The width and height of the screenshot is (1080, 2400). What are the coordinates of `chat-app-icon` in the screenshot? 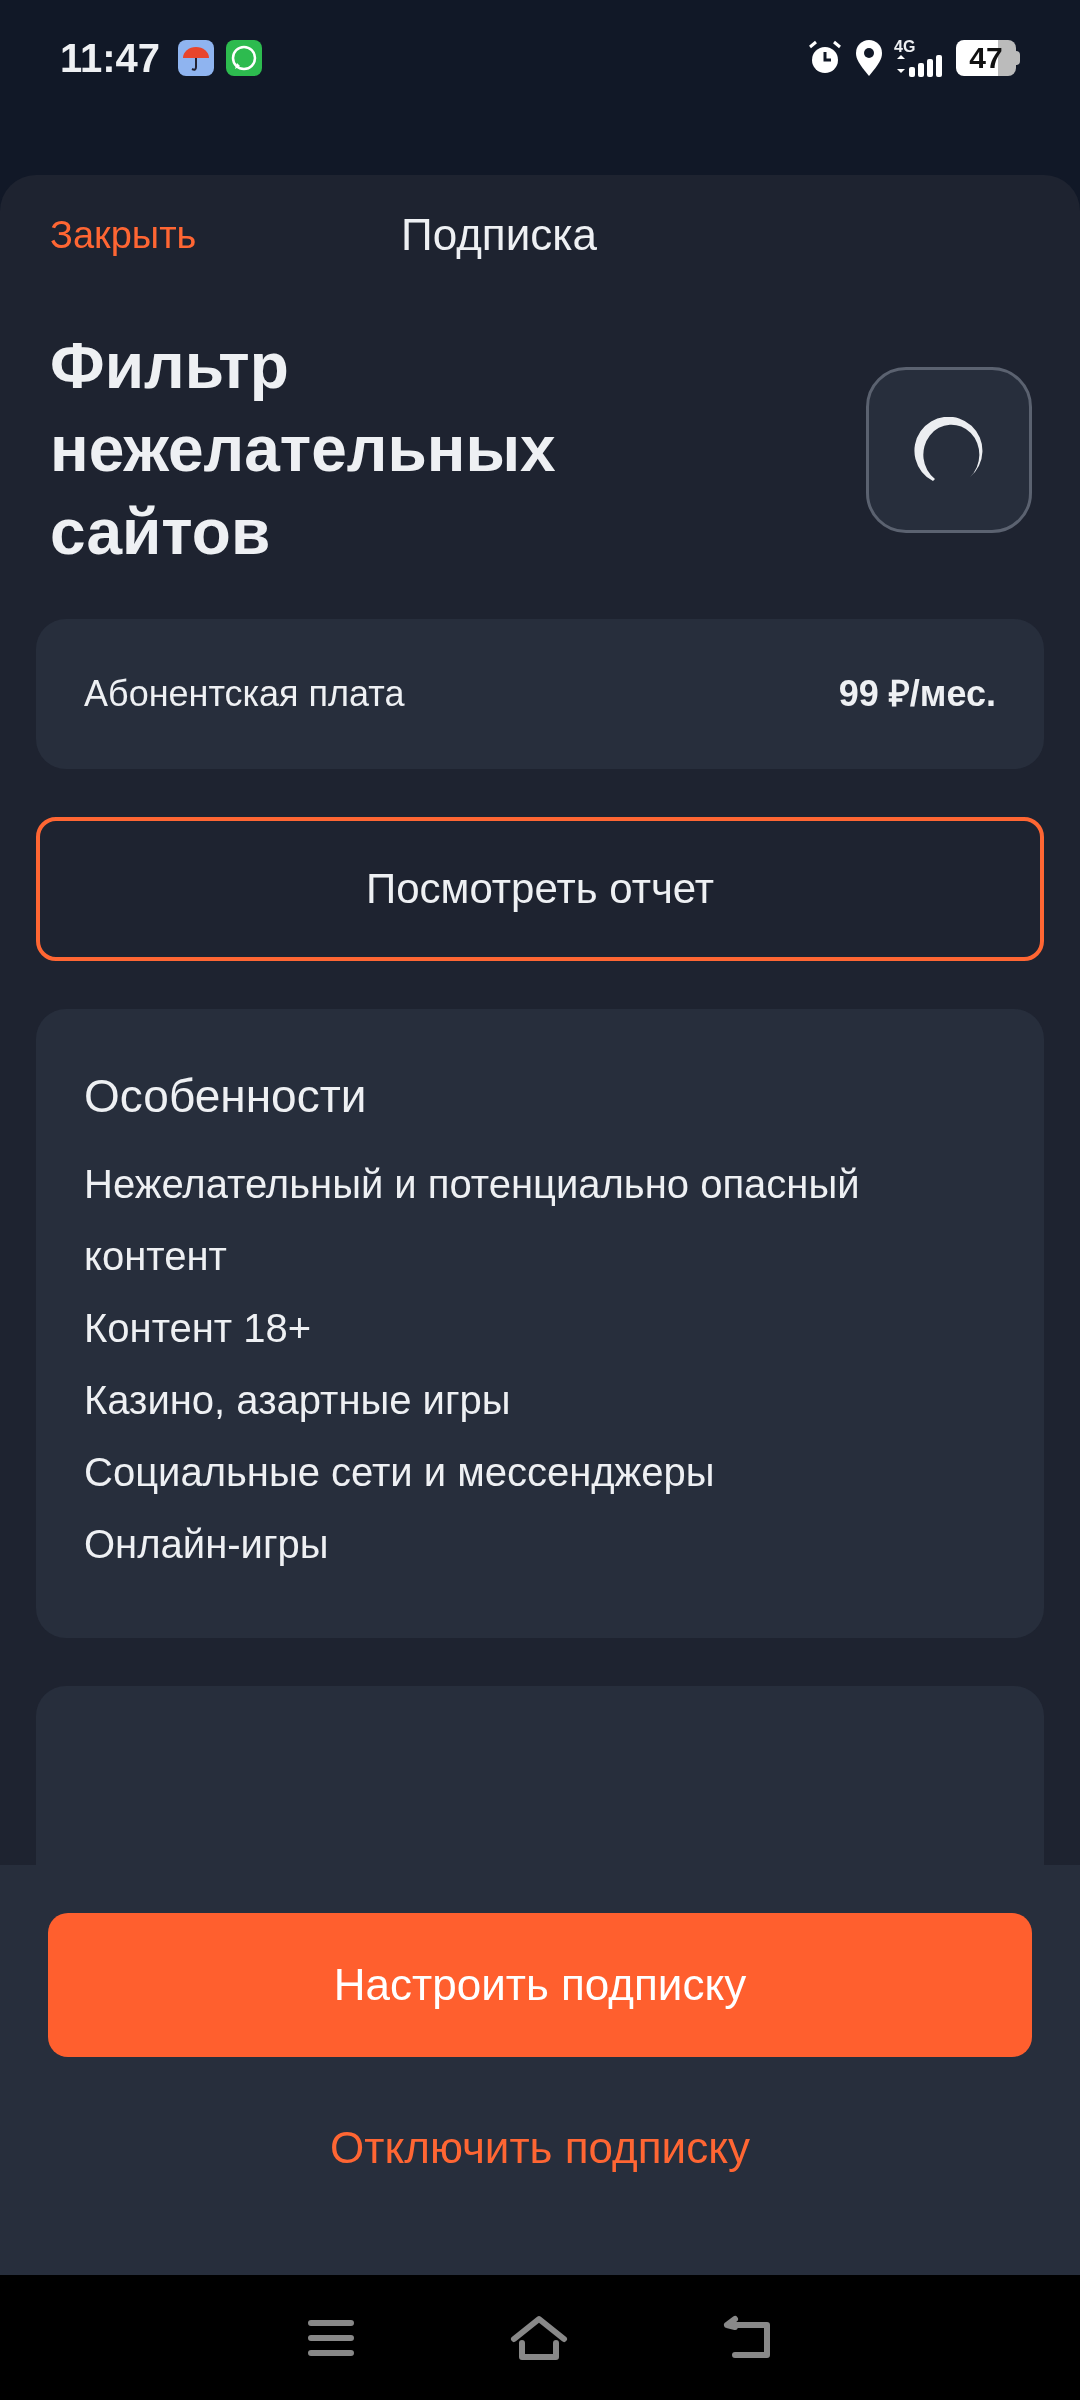 It's located at (244, 57).